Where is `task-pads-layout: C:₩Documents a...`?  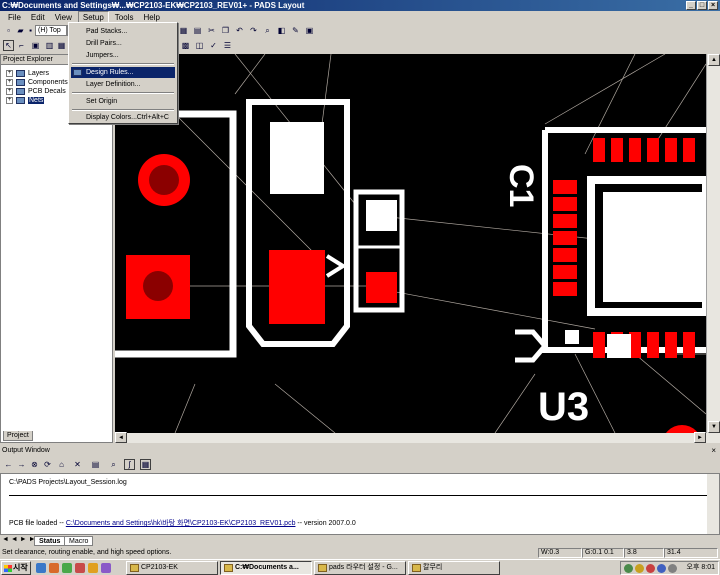 task-pads-layout: C:₩Documents a... is located at coordinates (266, 568).